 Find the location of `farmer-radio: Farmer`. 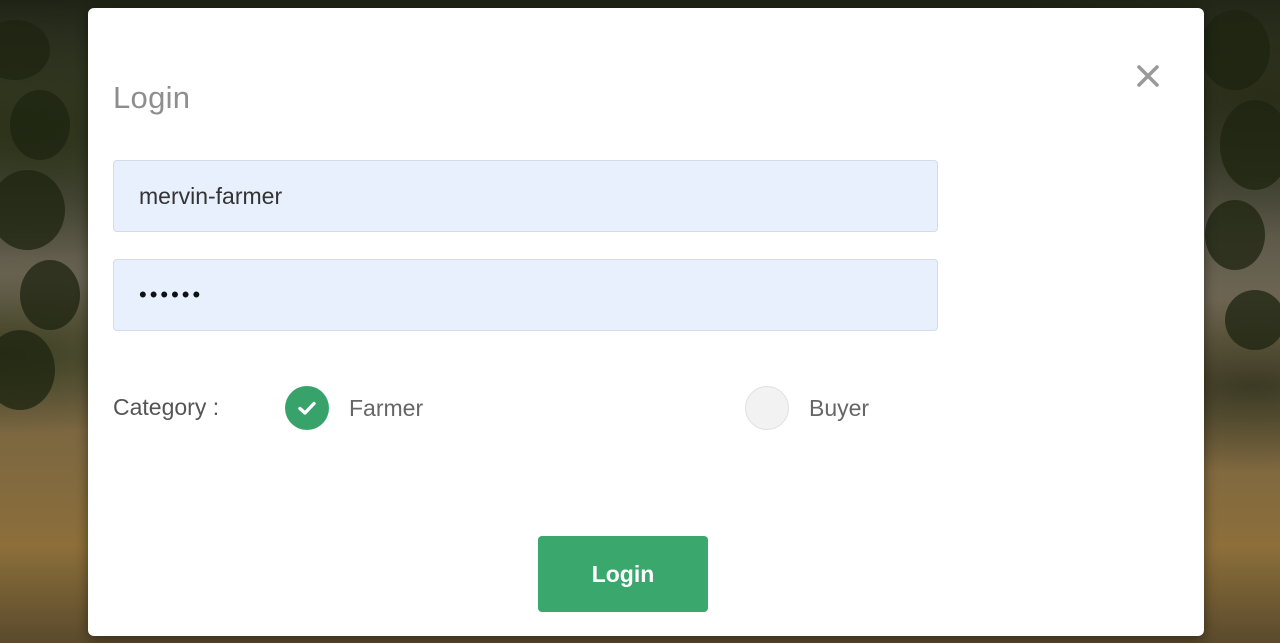

farmer-radio: Farmer is located at coordinates (354, 408).